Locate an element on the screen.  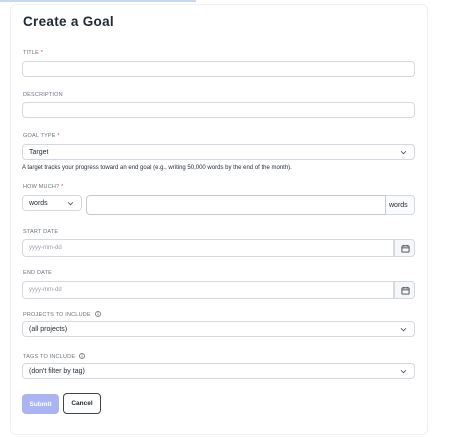
amount-unit-text: words is located at coordinates (398, 205).